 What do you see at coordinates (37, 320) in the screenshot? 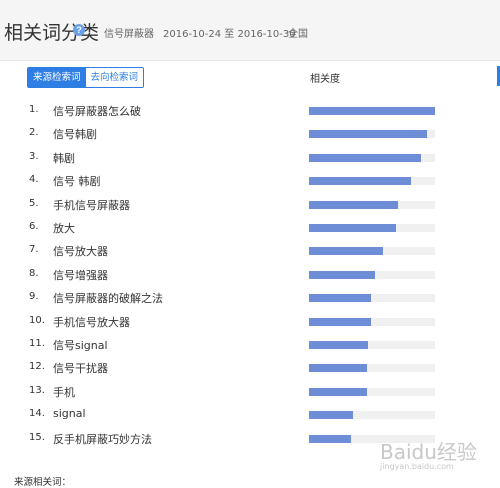
I see `row-rank: 10.` at bounding box center [37, 320].